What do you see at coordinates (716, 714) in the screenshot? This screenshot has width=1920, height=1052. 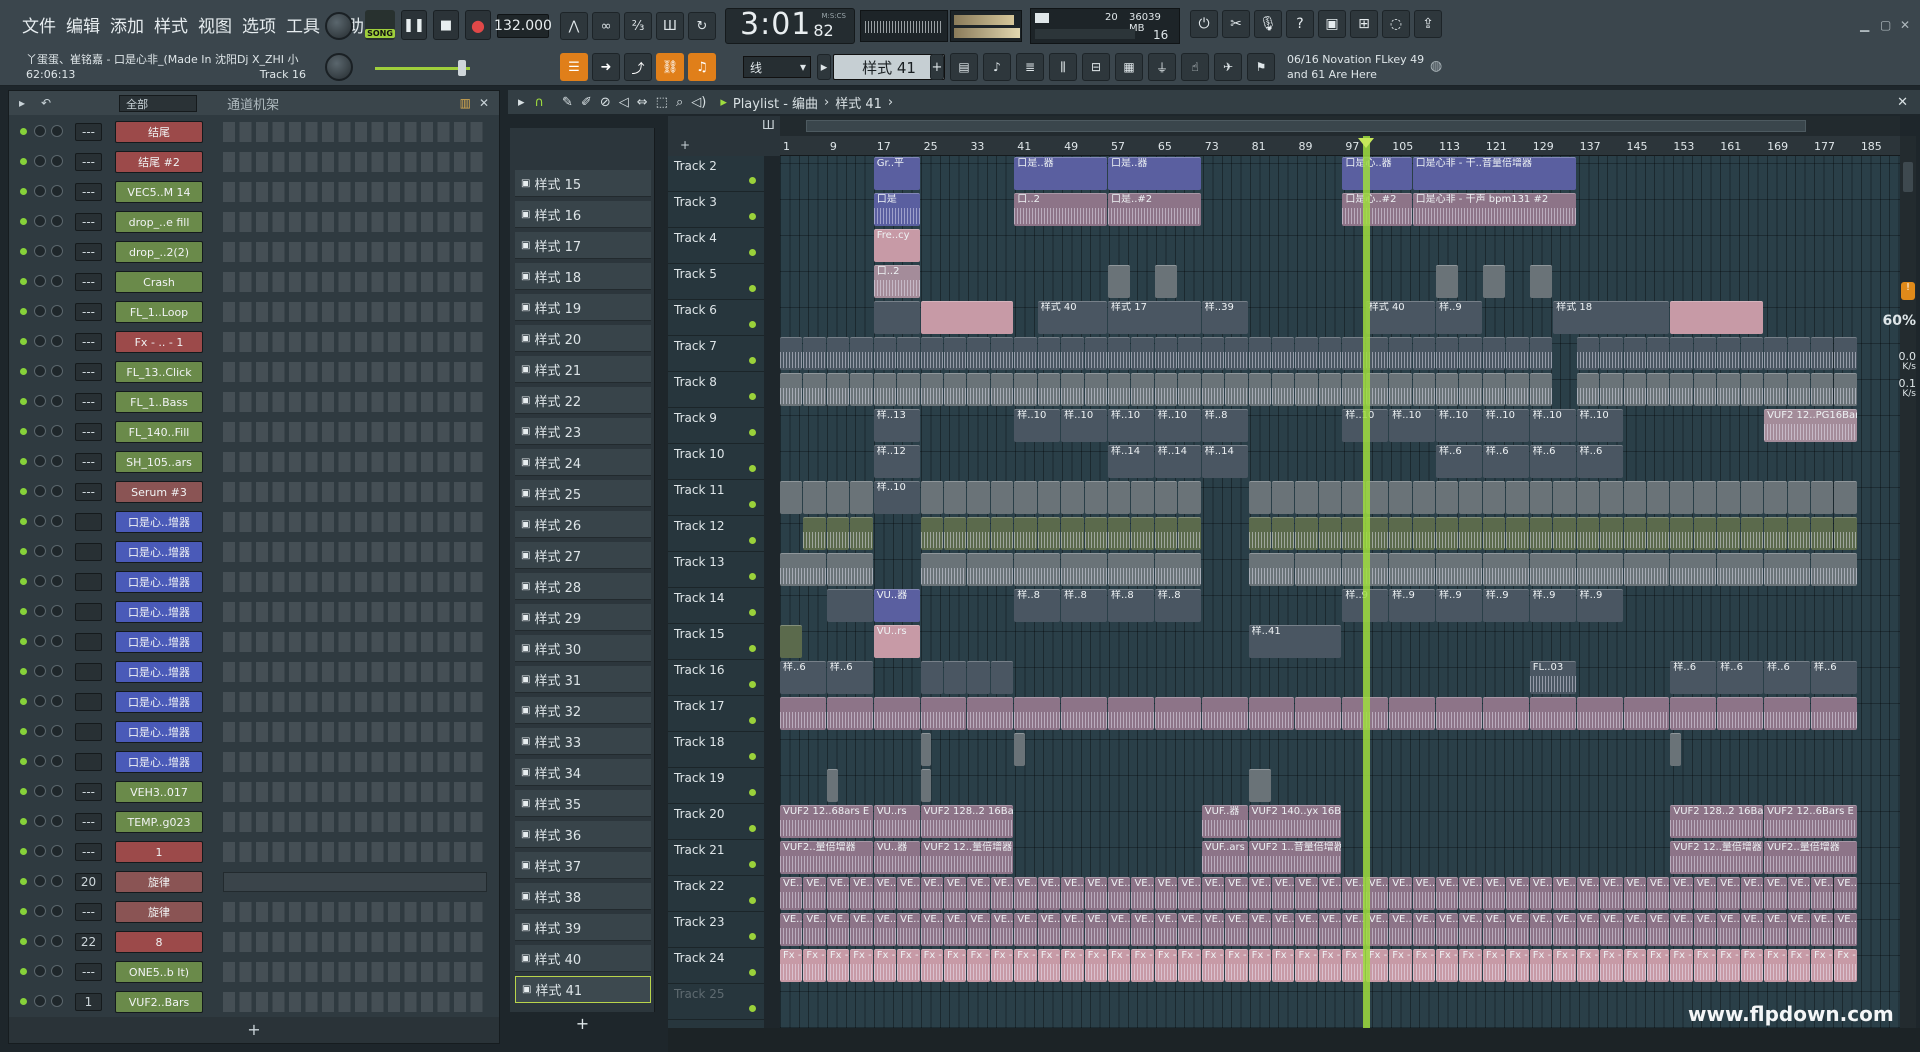 I see `track-header: Track 17` at bounding box center [716, 714].